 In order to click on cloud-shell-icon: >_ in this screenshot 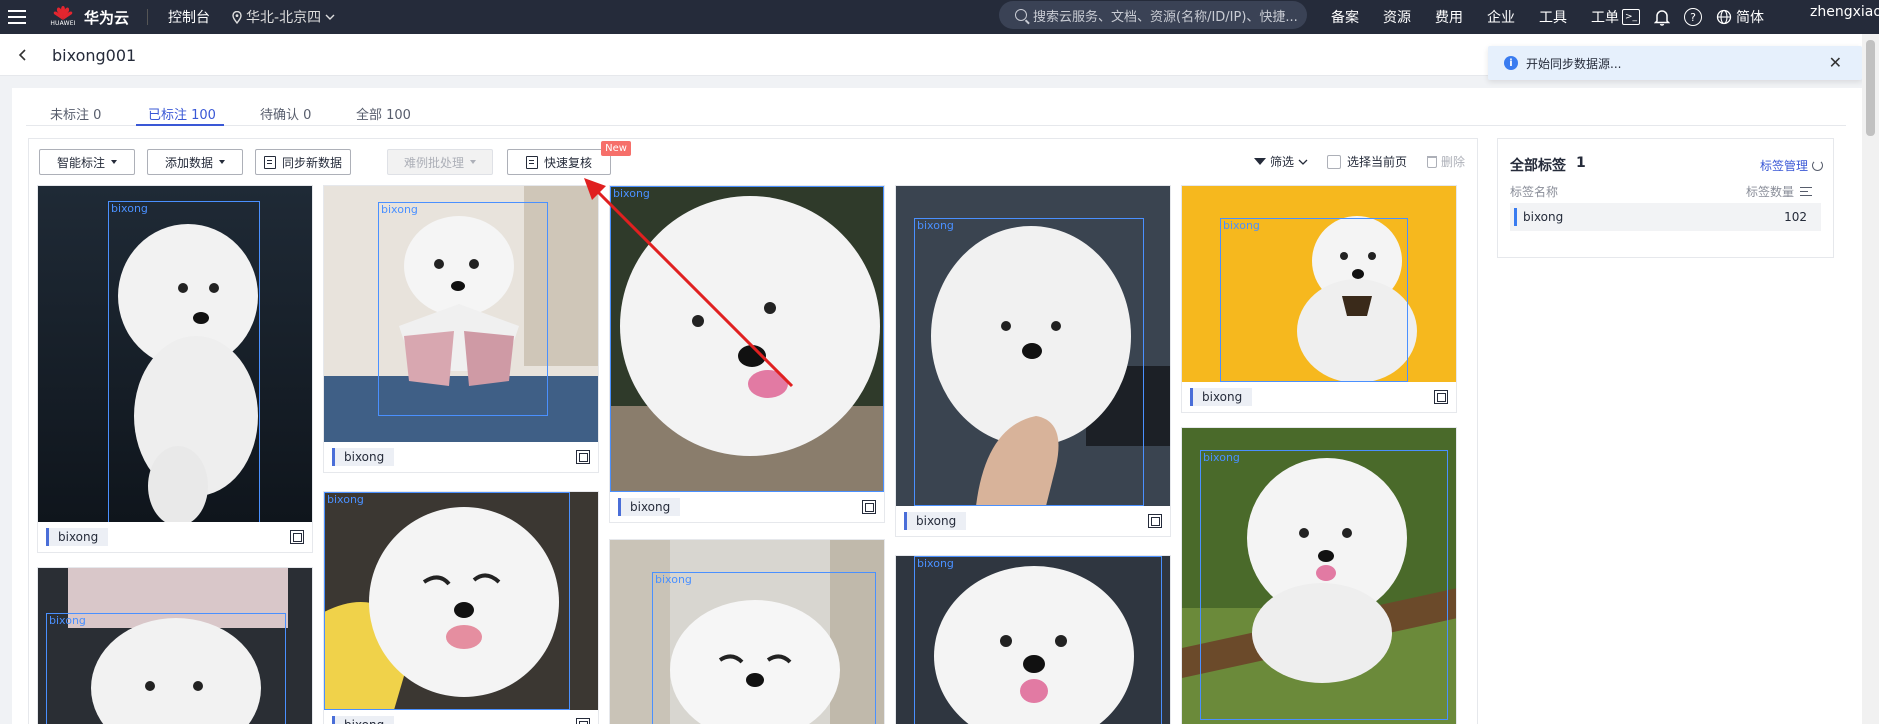, I will do `click(1631, 17)`.